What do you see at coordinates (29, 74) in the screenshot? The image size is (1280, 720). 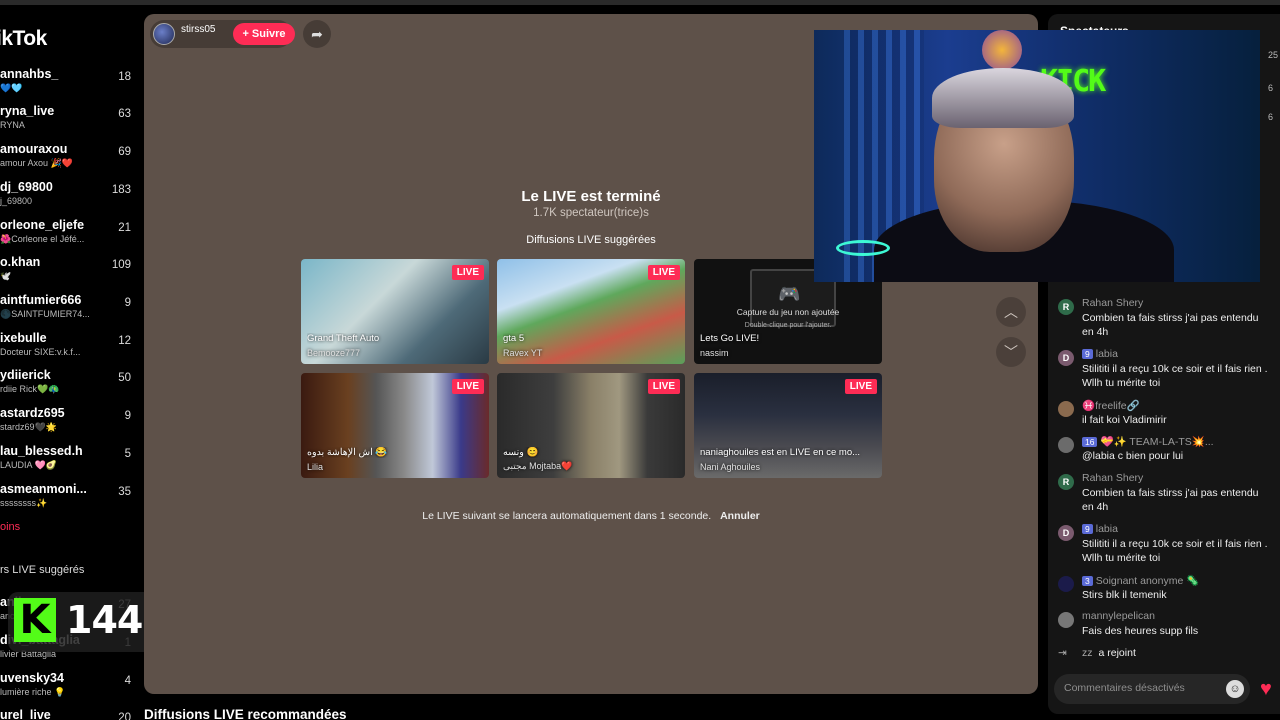 I see `account-name: annahbs_` at bounding box center [29, 74].